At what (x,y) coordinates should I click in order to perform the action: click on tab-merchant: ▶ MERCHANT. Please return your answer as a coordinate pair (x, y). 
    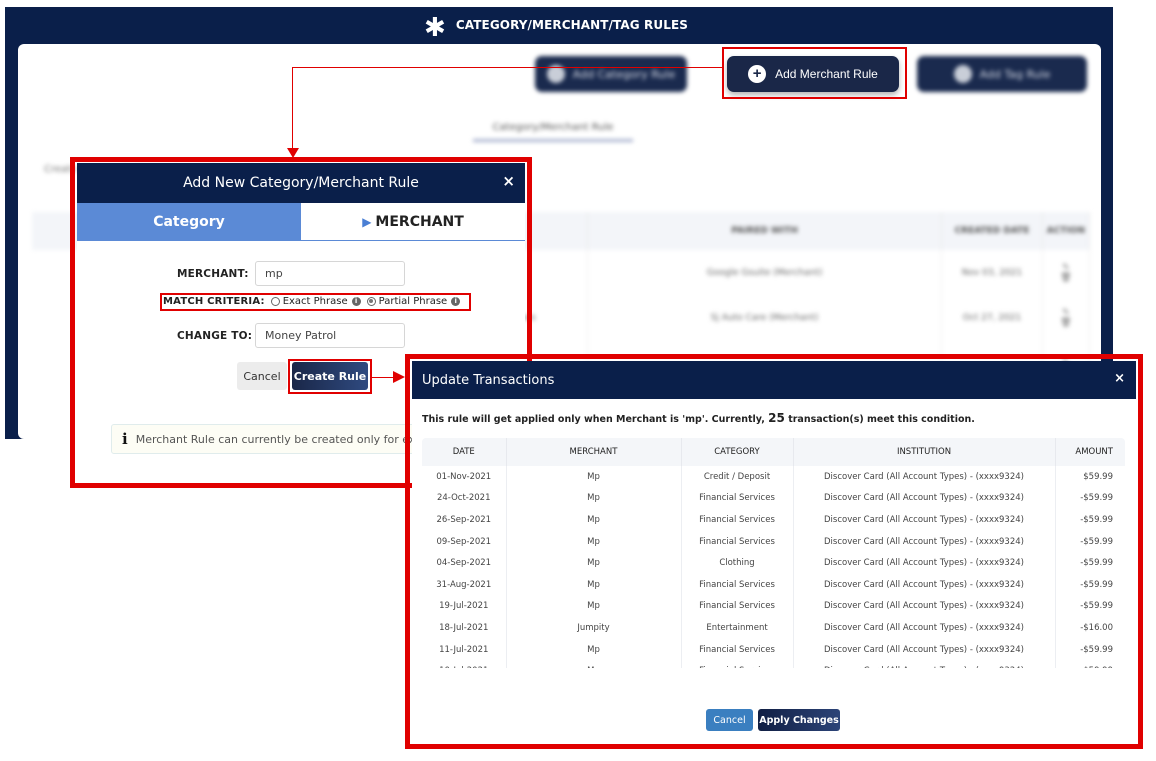
    Looking at the image, I should click on (413, 221).